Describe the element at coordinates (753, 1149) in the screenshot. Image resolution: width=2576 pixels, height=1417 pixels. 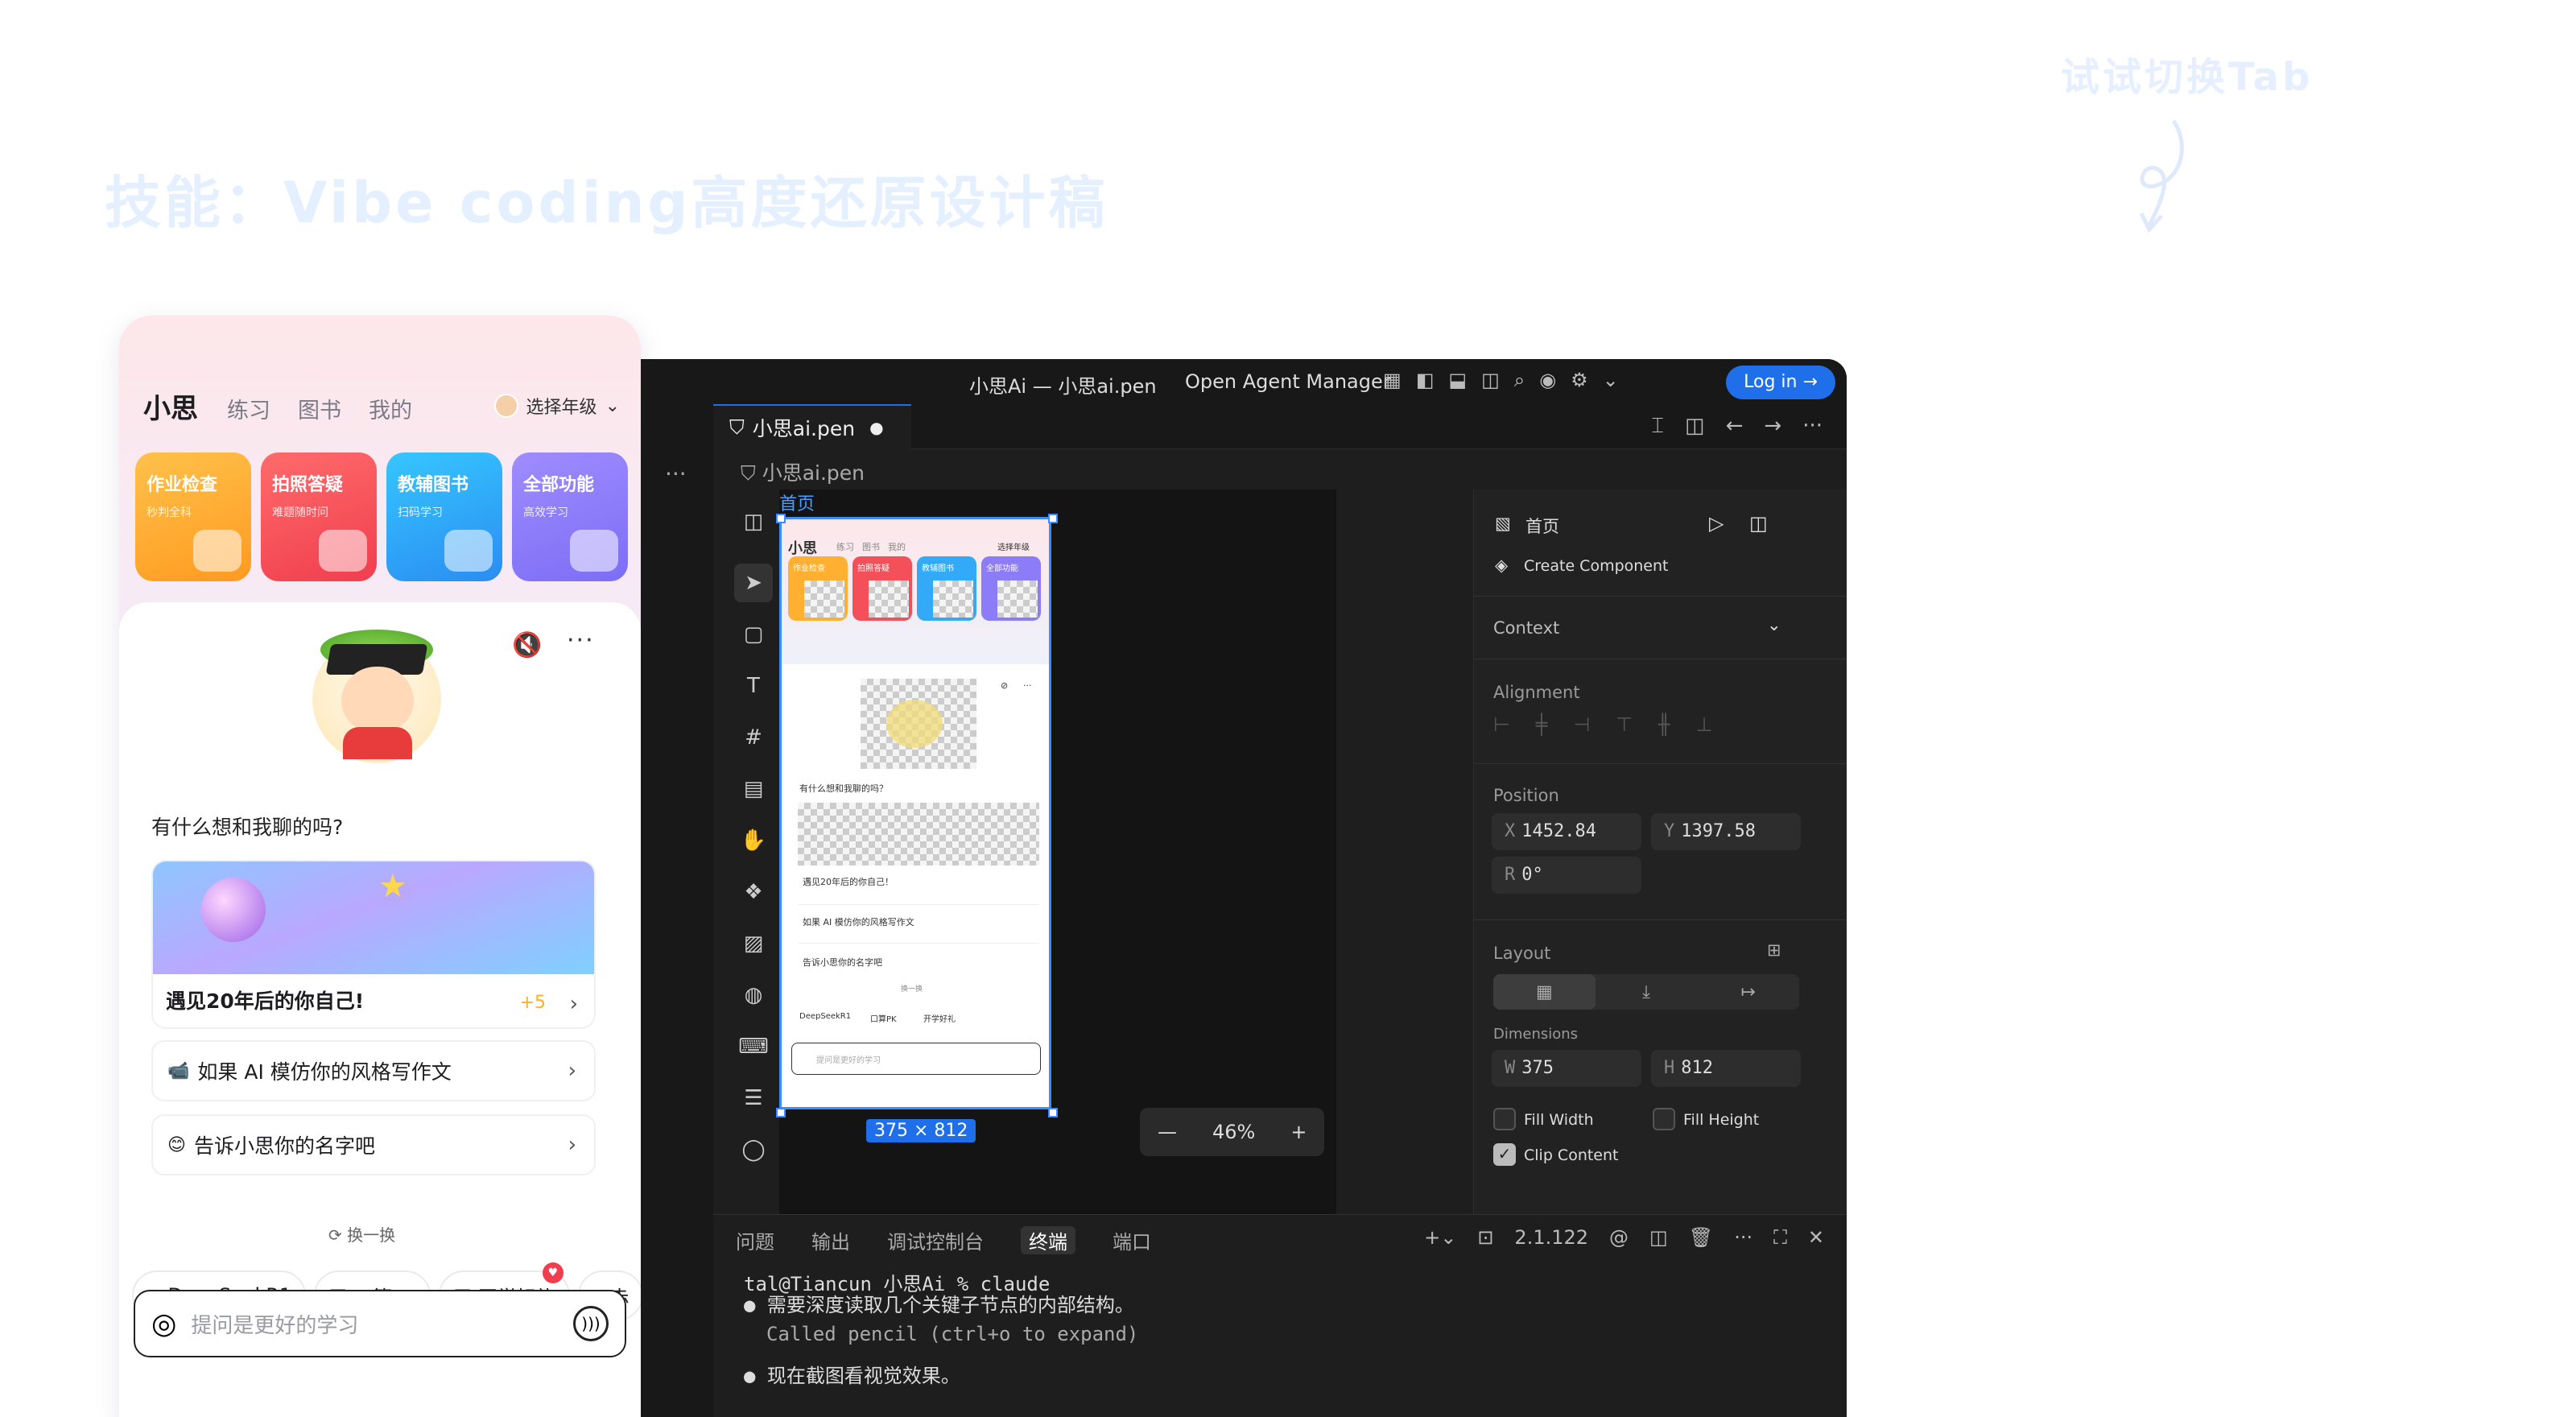
I see `account-icon: ◯` at that location.